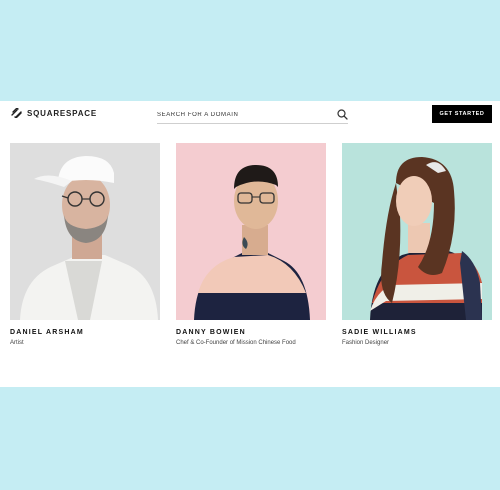 This screenshot has height=490, width=500. What do you see at coordinates (242, 115) in the screenshot?
I see `domain-search-input` at bounding box center [242, 115].